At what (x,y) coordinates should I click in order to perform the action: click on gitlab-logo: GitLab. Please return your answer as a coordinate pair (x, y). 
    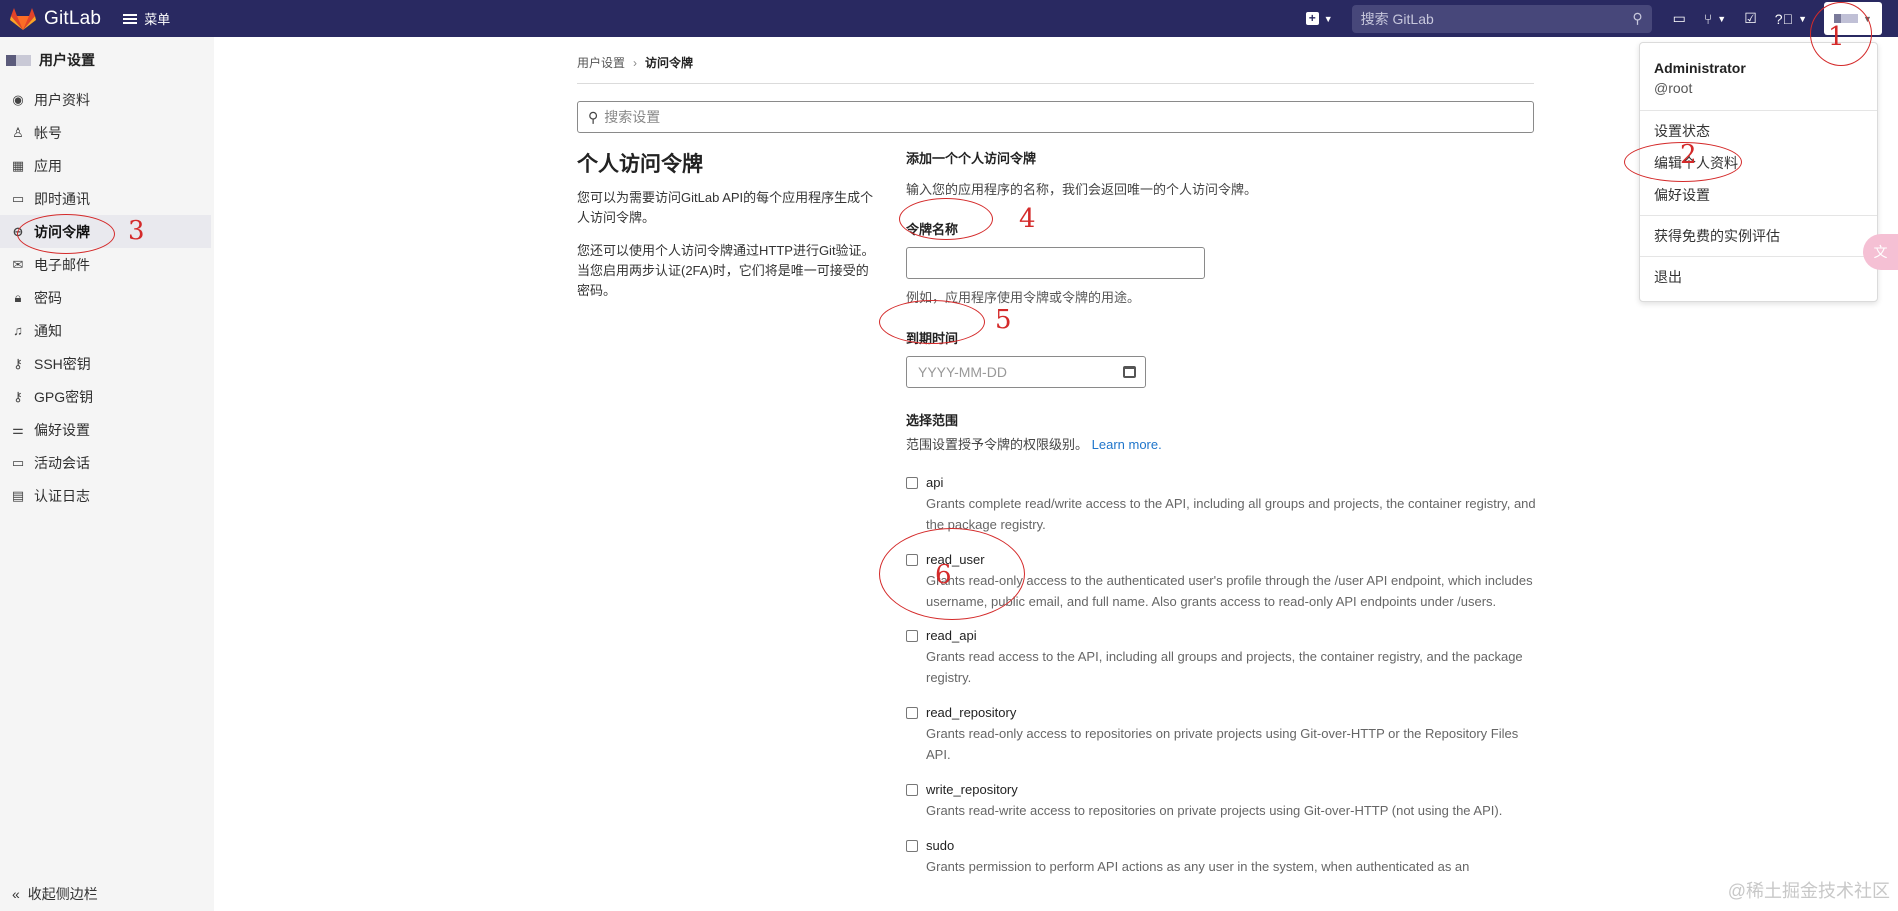
    Looking at the image, I should click on (55, 19).